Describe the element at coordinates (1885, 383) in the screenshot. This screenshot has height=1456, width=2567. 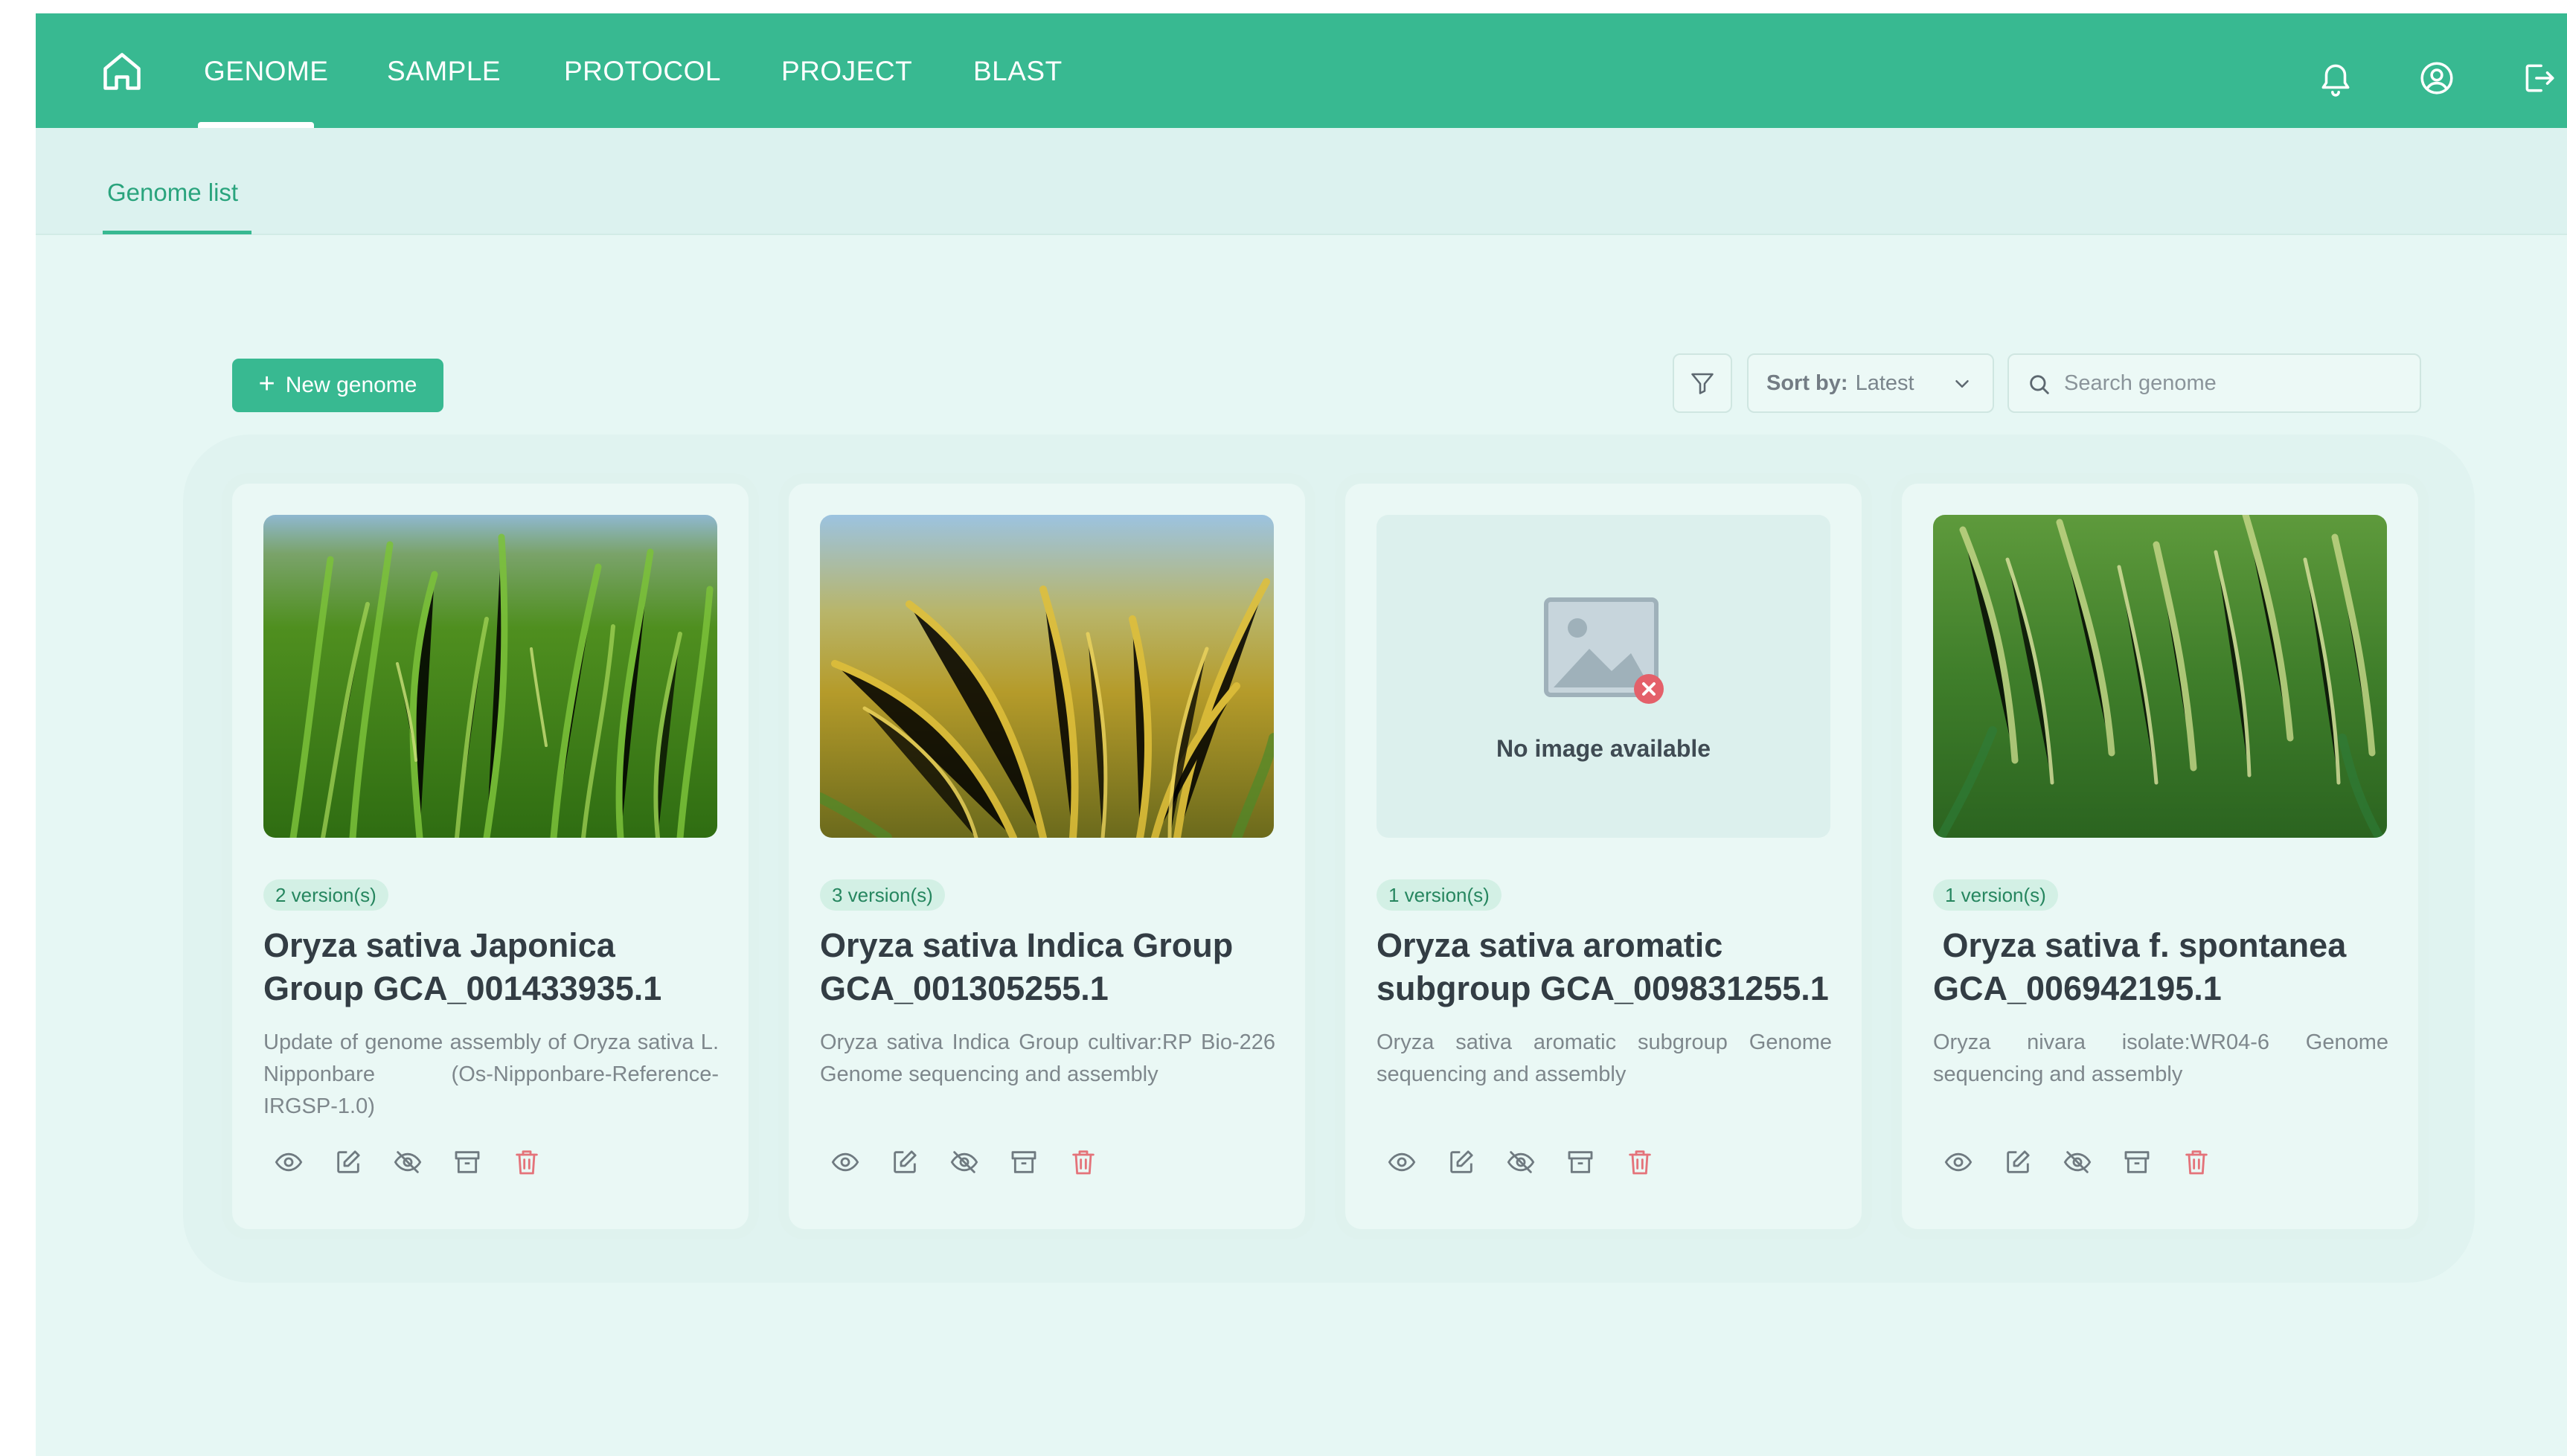
I see `sort-value: Latest` at that location.